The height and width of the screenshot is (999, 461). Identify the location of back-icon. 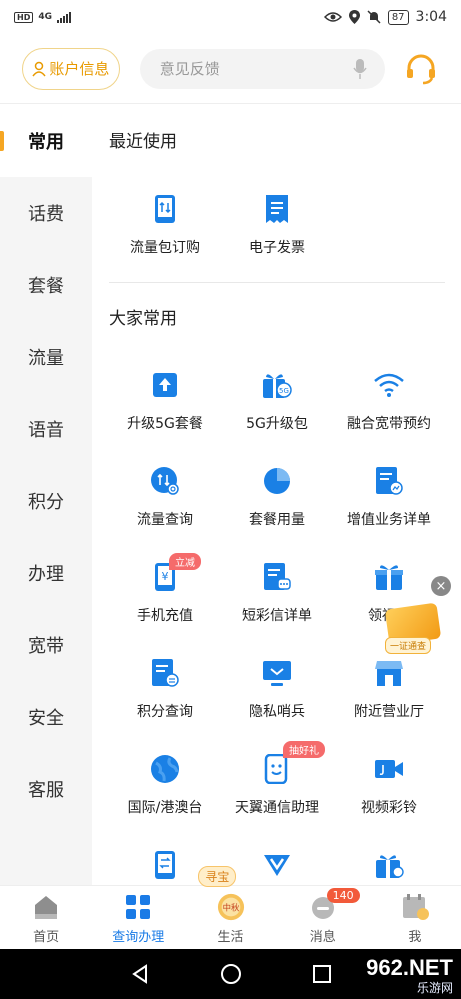
(140, 974).